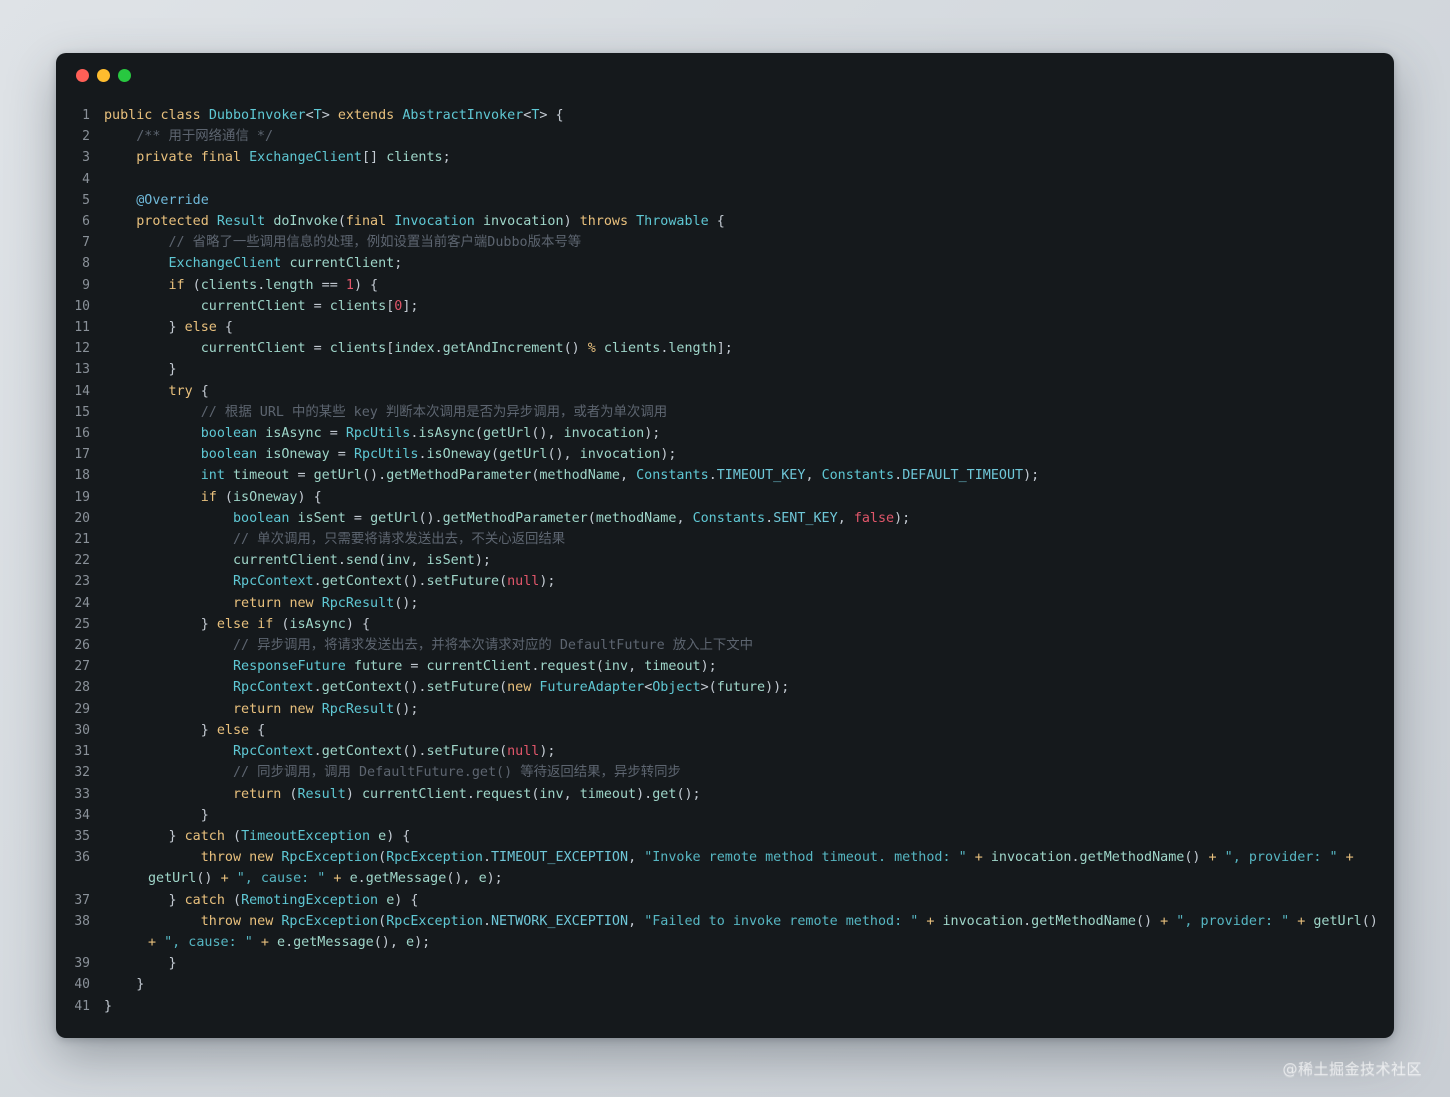  What do you see at coordinates (507, 434) in the screenshot?
I see `code-token: getUrl` at bounding box center [507, 434].